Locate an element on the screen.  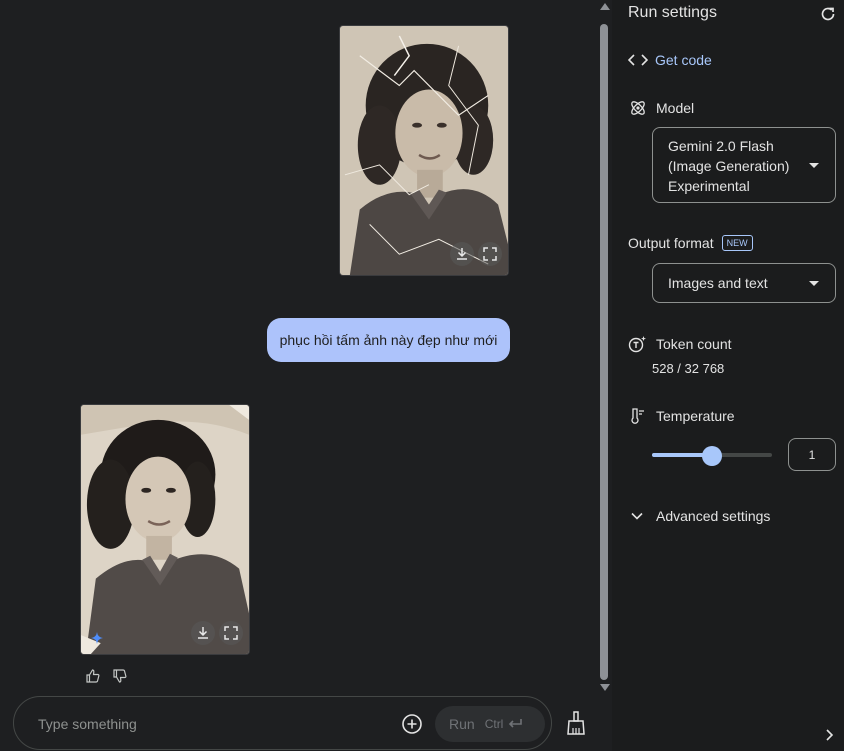
output-format-label: Output format is located at coordinates (671, 243).